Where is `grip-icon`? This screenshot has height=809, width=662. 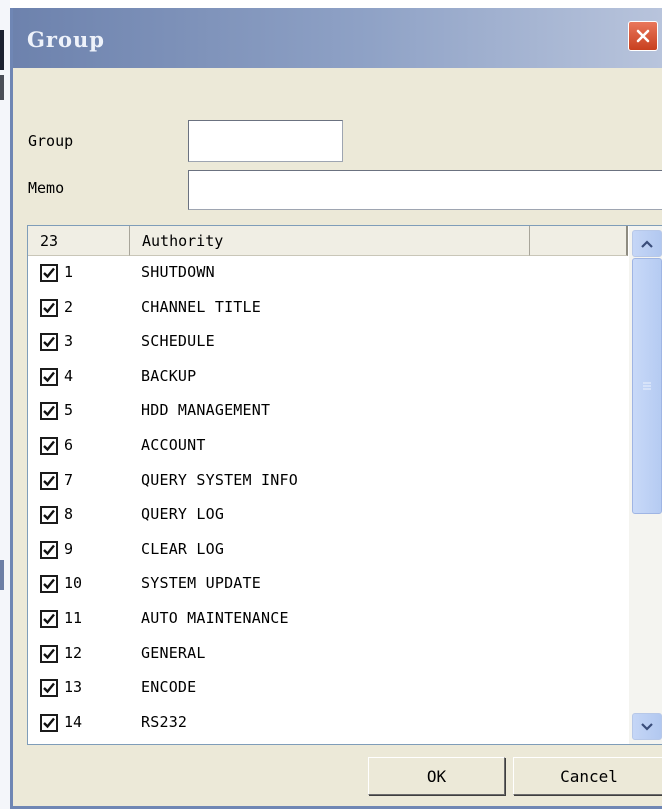
grip-icon is located at coordinates (647, 386).